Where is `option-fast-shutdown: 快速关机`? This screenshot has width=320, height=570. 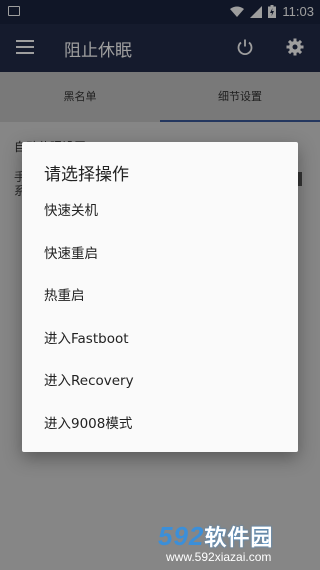
option-fast-shutdown: 快速关机 is located at coordinates (160, 211).